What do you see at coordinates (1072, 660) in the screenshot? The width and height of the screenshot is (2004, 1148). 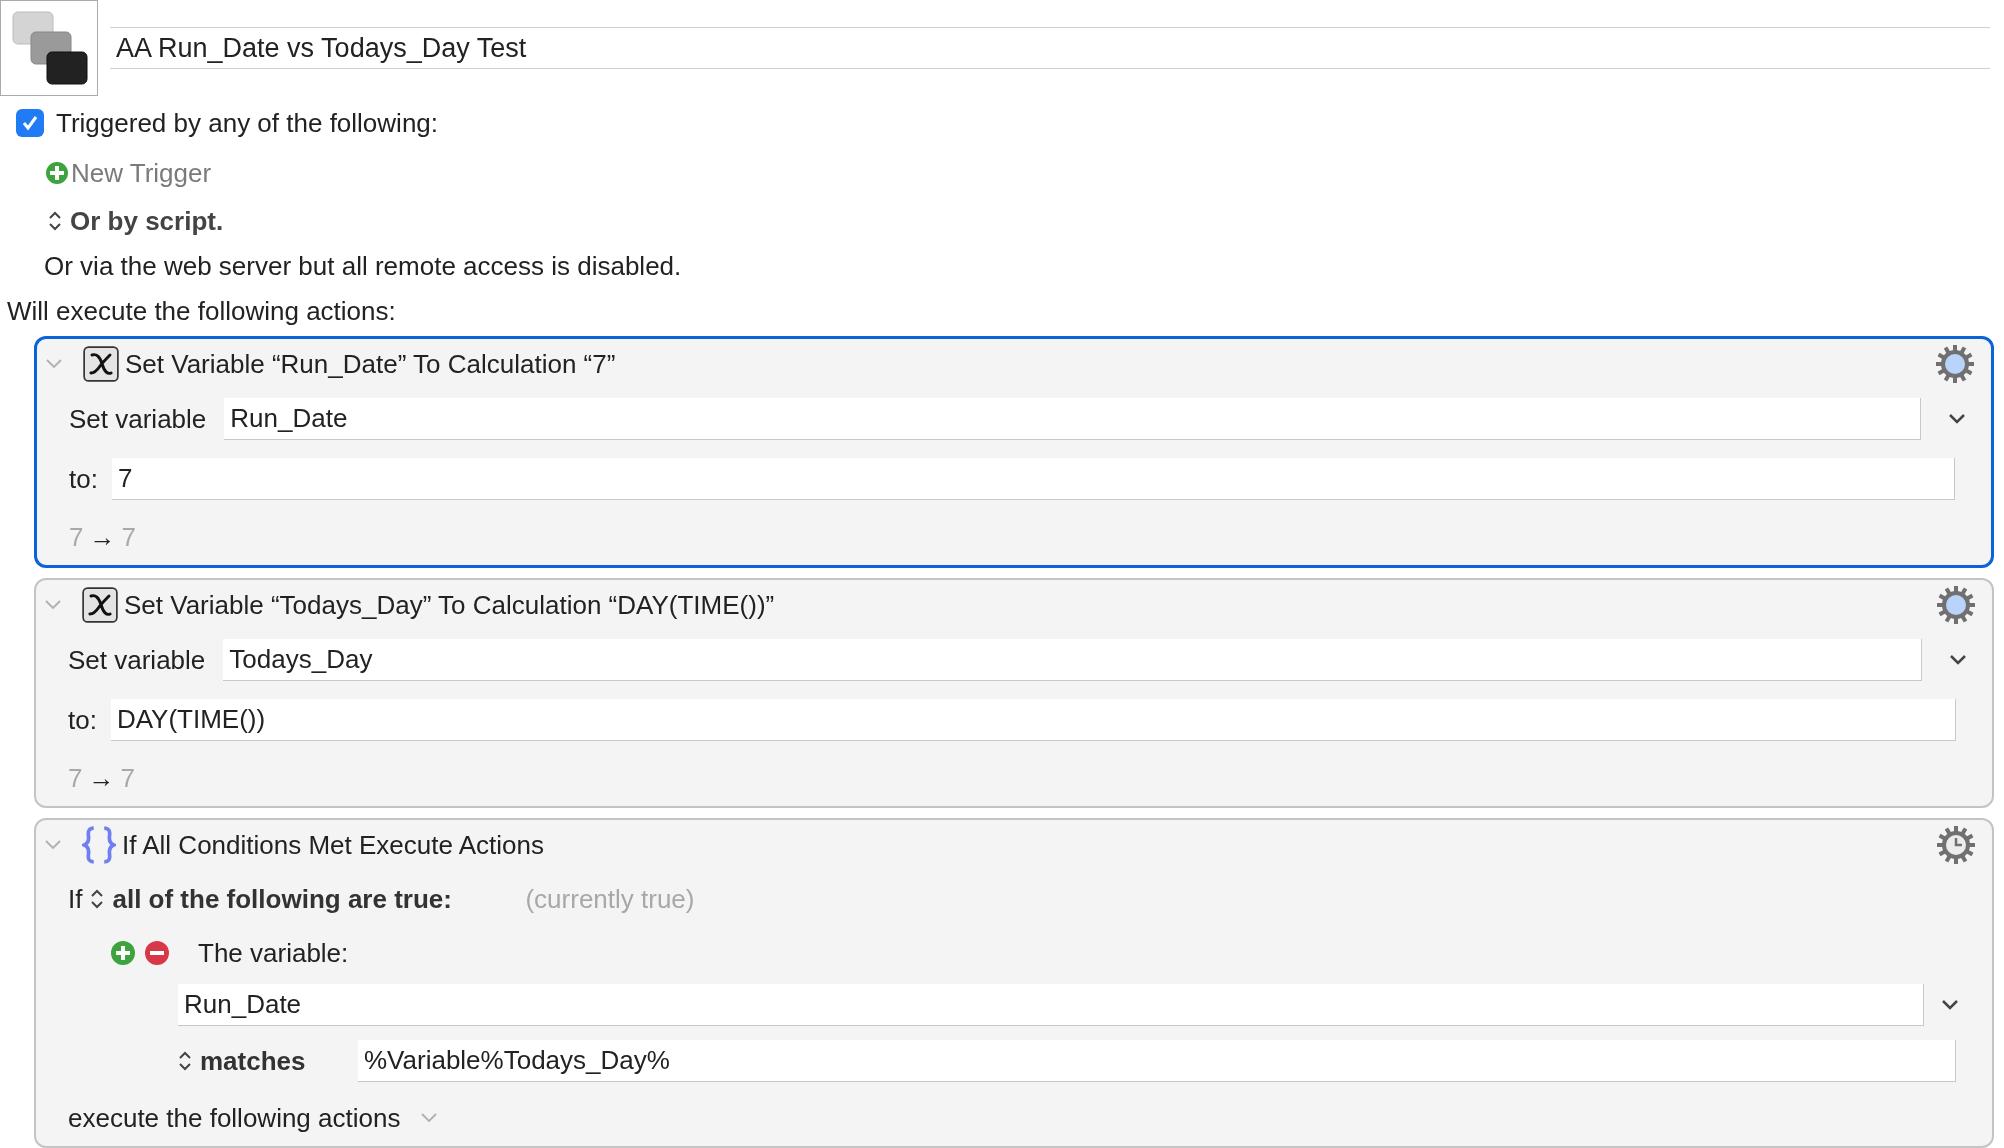 I see `variable-name-field: Todays_Day` at bounding box center [1072, 660].